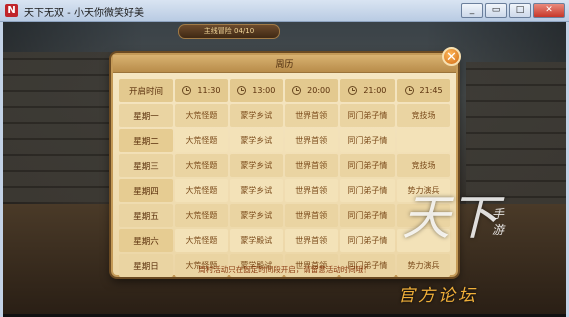  Describe the element at coordinates (423, 90) in the screenshot. I see `time-cell: 21:45` at that location.